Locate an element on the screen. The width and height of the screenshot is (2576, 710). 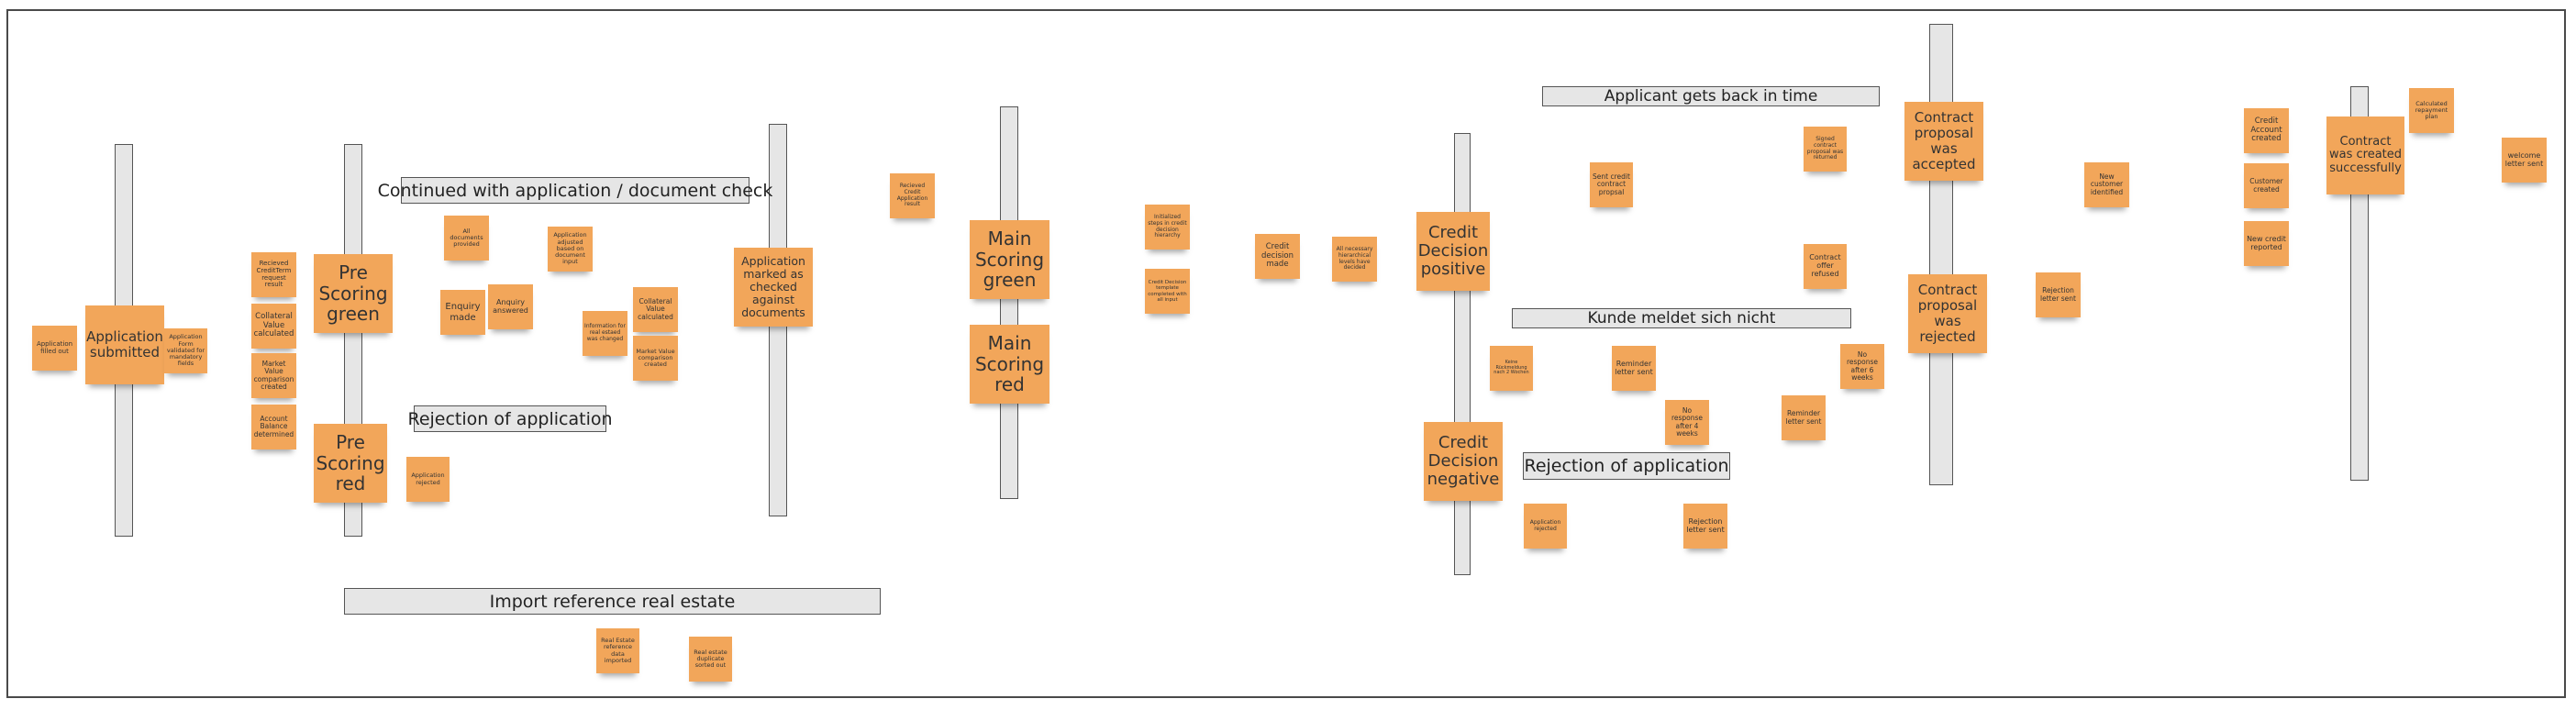
event-anquiry-answered: Anquiry answered is located at coordinates (510, 307).